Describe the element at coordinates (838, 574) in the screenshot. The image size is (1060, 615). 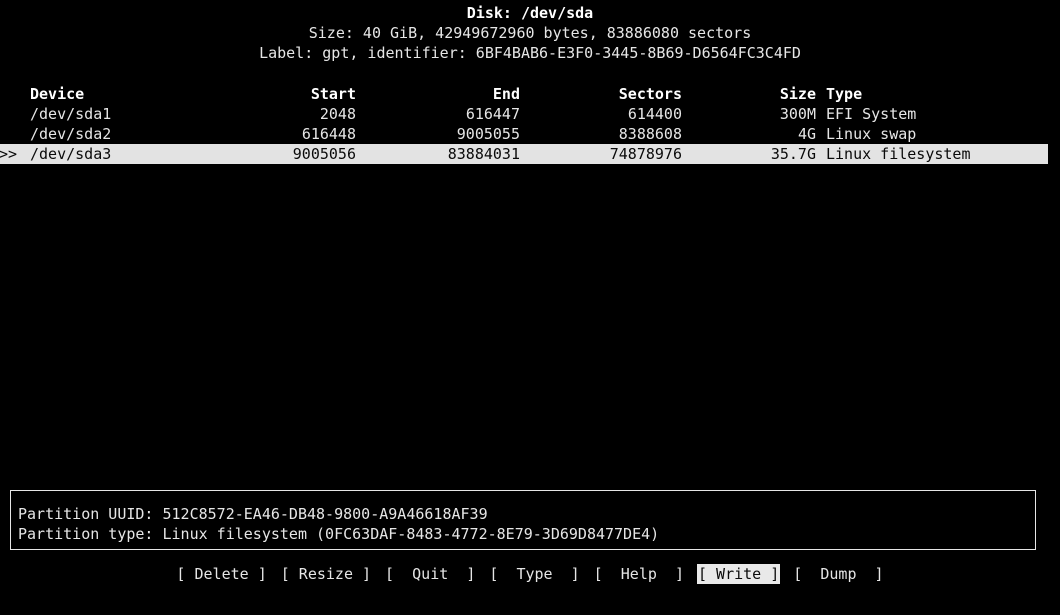
I see `menu-button-dump: [ Dump ]` at that location.